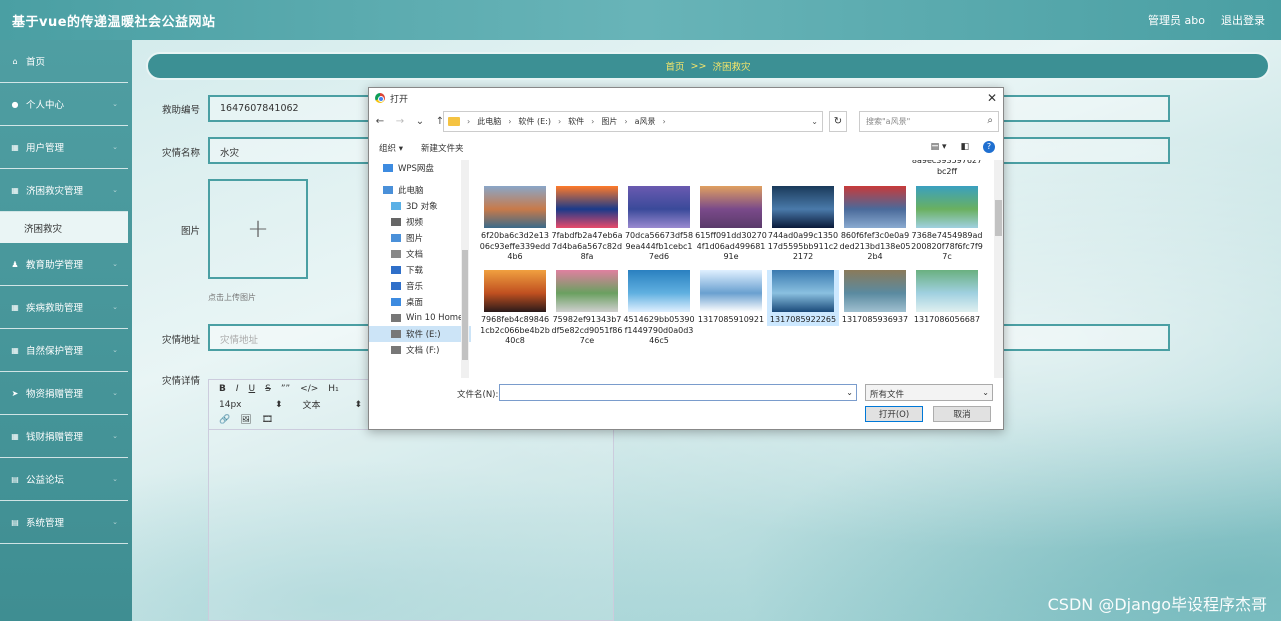 This screenshot has height=621, width=1281. I want to click on path-segment: 此电脑, so click(489, 121).